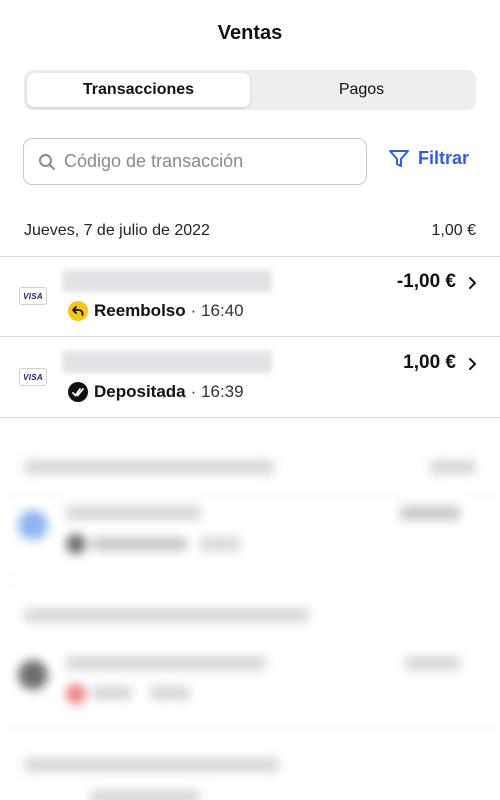 The image size is (500, 800). What do you see at coordinates (250, 378) in the screenshot?
I see `transaction-row: VISA Depositada · 16:39 1,00 €` at bounding box center [250, 378].